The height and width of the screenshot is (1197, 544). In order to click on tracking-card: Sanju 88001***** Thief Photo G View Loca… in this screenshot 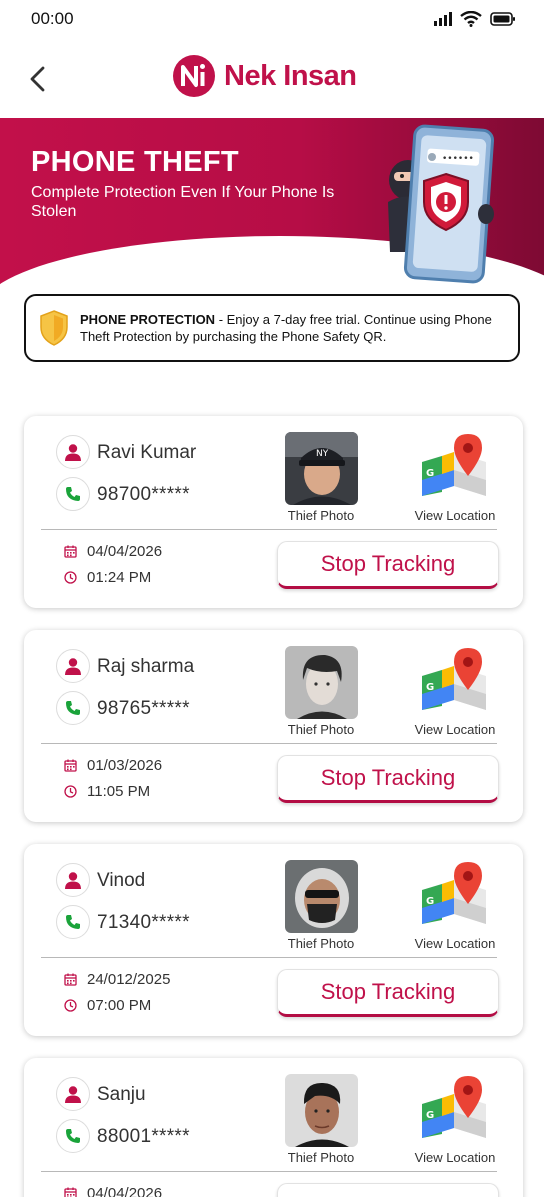, I will do `click(273, 1127)`.